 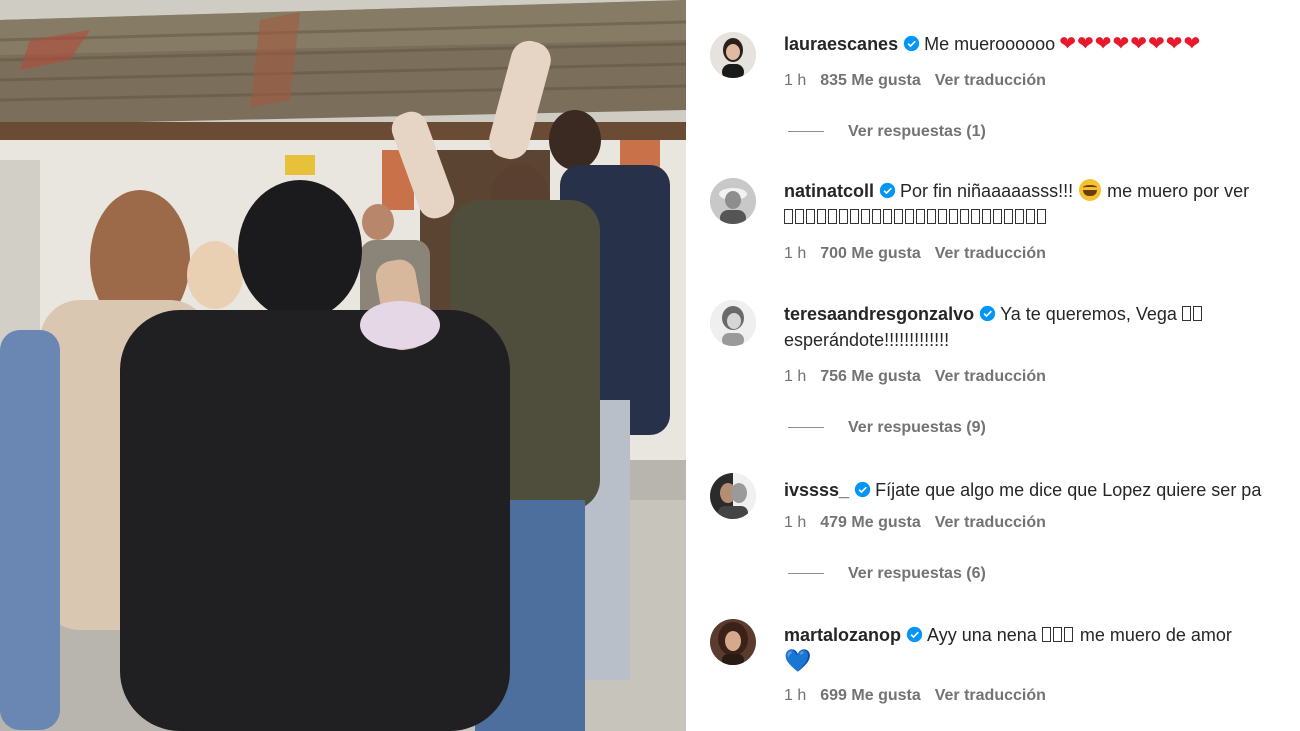 I want to click on comment-text-continued: me muero por ver, so click(x=1178, y=191).